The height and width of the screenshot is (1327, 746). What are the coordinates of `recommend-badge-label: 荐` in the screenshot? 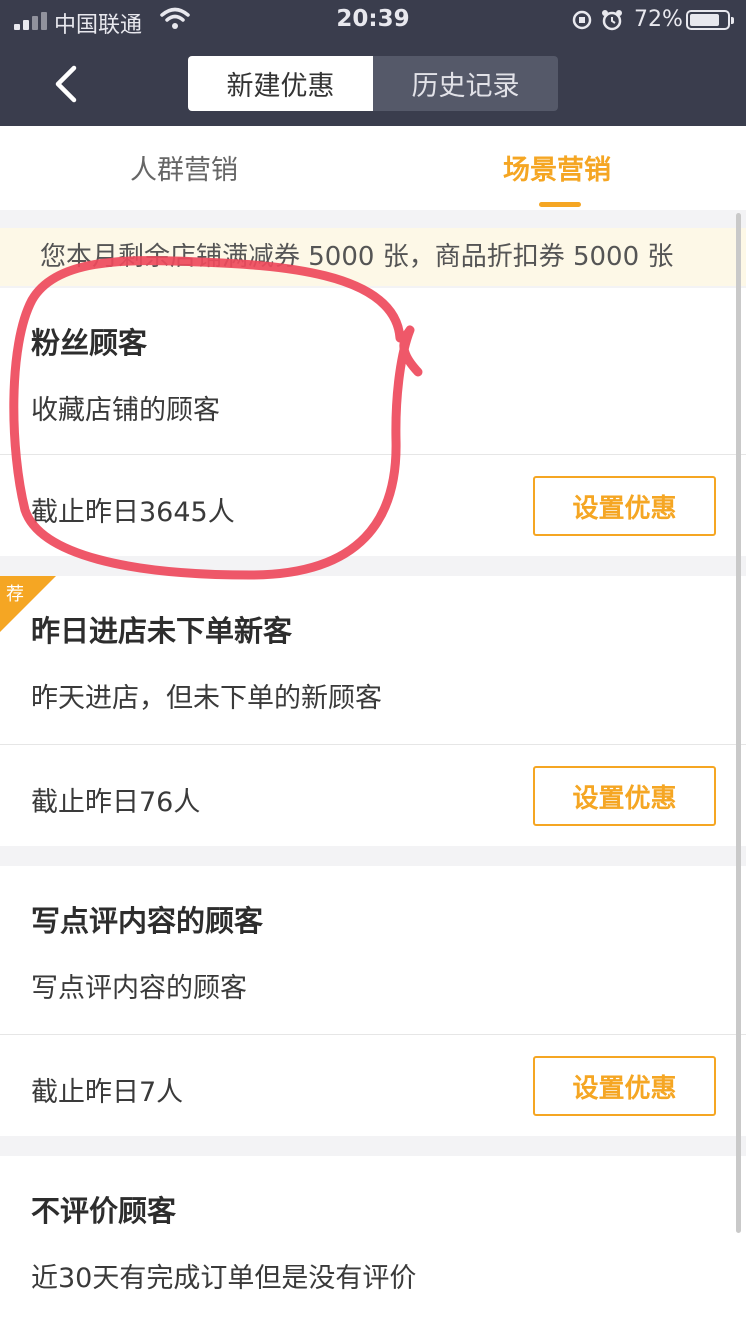 It's located at (15, 594).